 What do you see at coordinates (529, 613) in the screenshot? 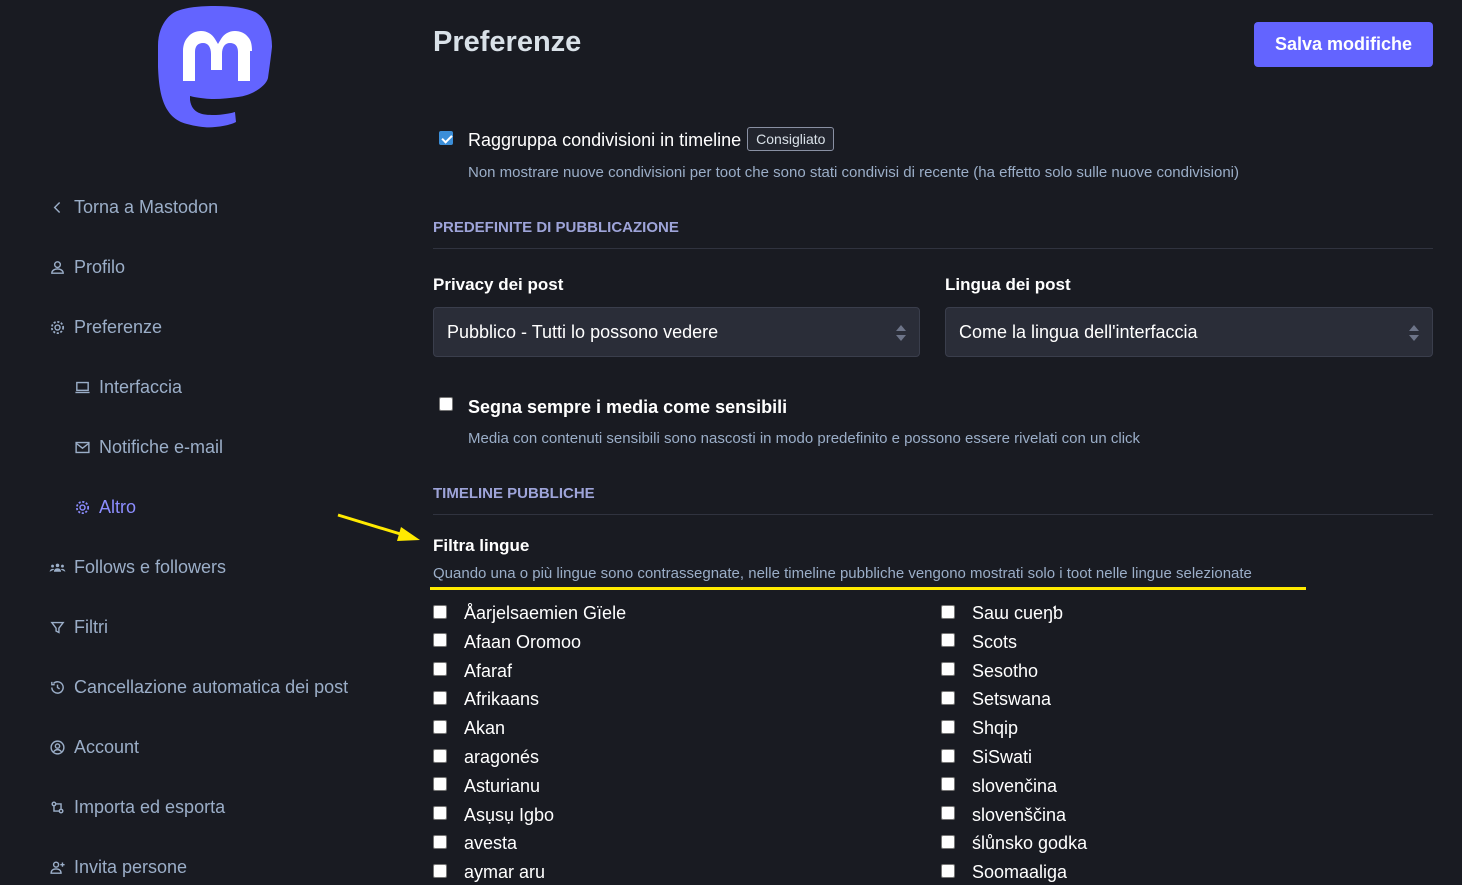
I see `language-option: Åarjelsaemien Gïele` at bounding box center [529, 613].